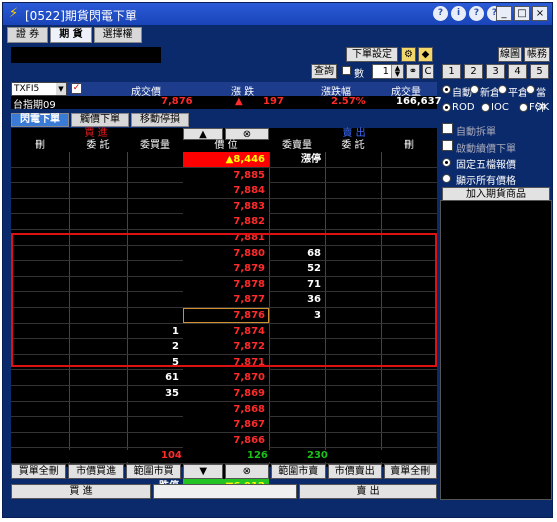  Describe the element at coordinates (224, 425) in the screenshot. I see `table-row: 7,867` at that location.